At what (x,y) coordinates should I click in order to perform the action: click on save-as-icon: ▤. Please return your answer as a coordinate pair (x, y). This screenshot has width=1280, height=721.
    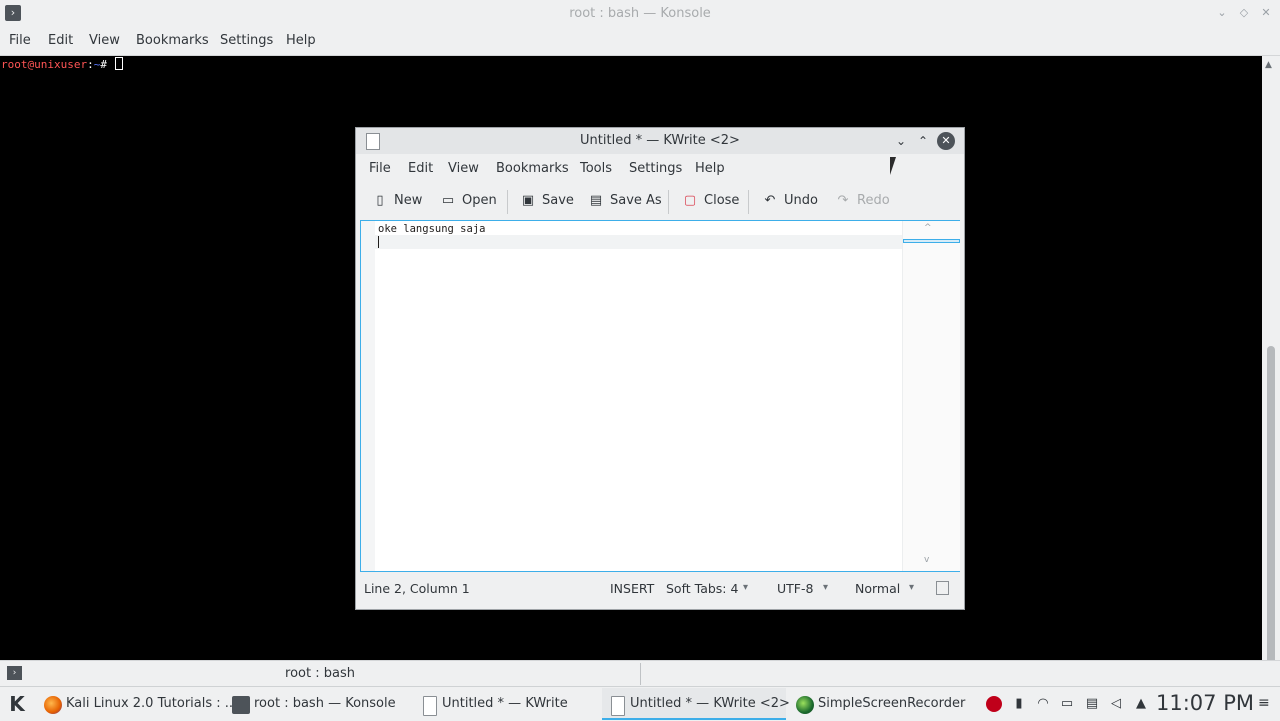
    Looking at the image, I should click on (596, 200).